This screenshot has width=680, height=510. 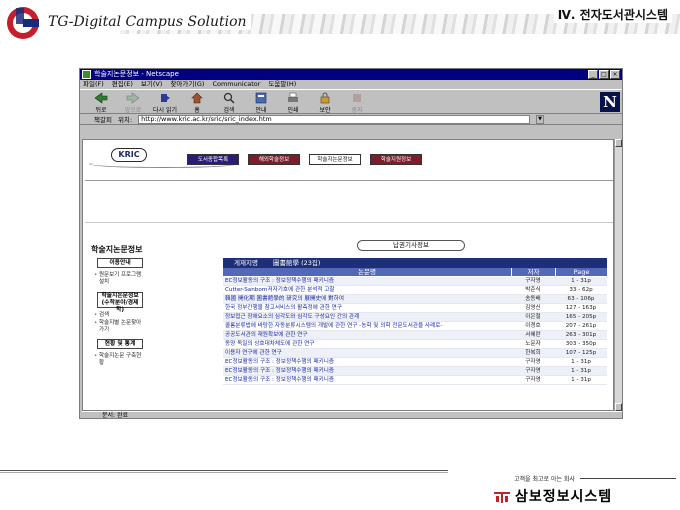 What do you see at coordinates (213, 159) in the screenshot?
I see `nav-book-catalog: 도서종합목록` at bounding box center [213, 159].